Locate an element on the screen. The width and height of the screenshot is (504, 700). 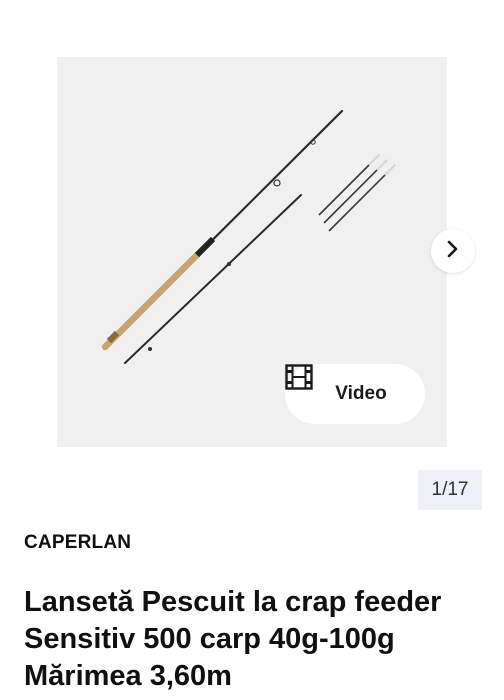
image-counter: 1/17 is located at coordinates (450, 490).